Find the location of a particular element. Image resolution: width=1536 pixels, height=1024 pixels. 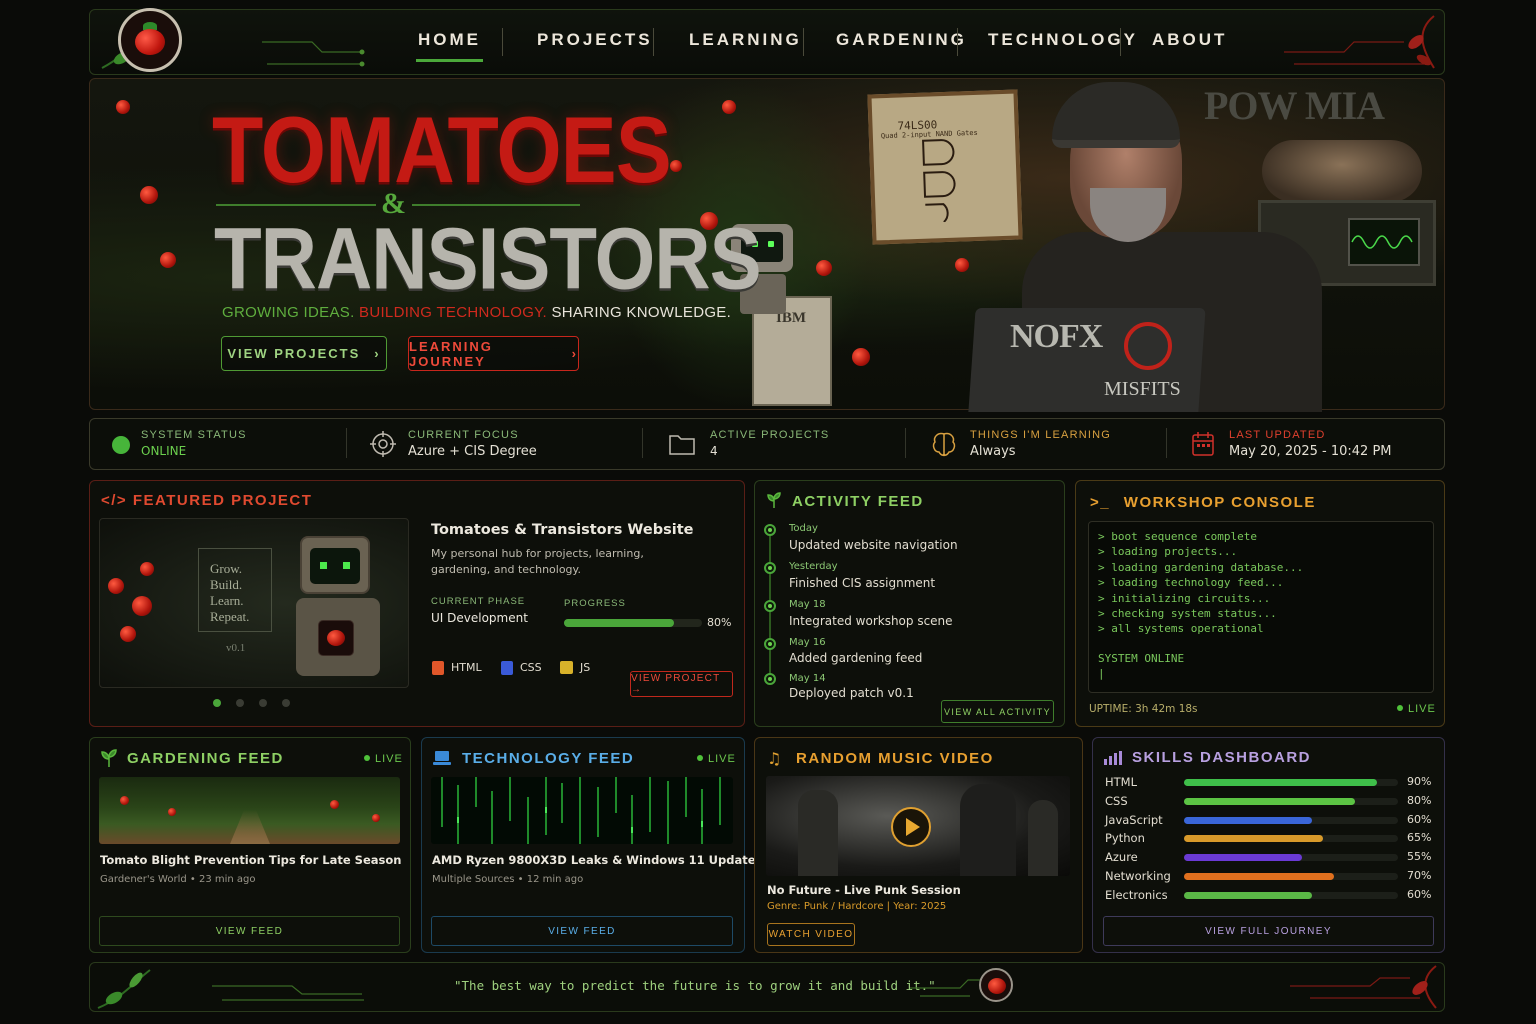

activity-date: May 14 is located at coordinates (807, 678).